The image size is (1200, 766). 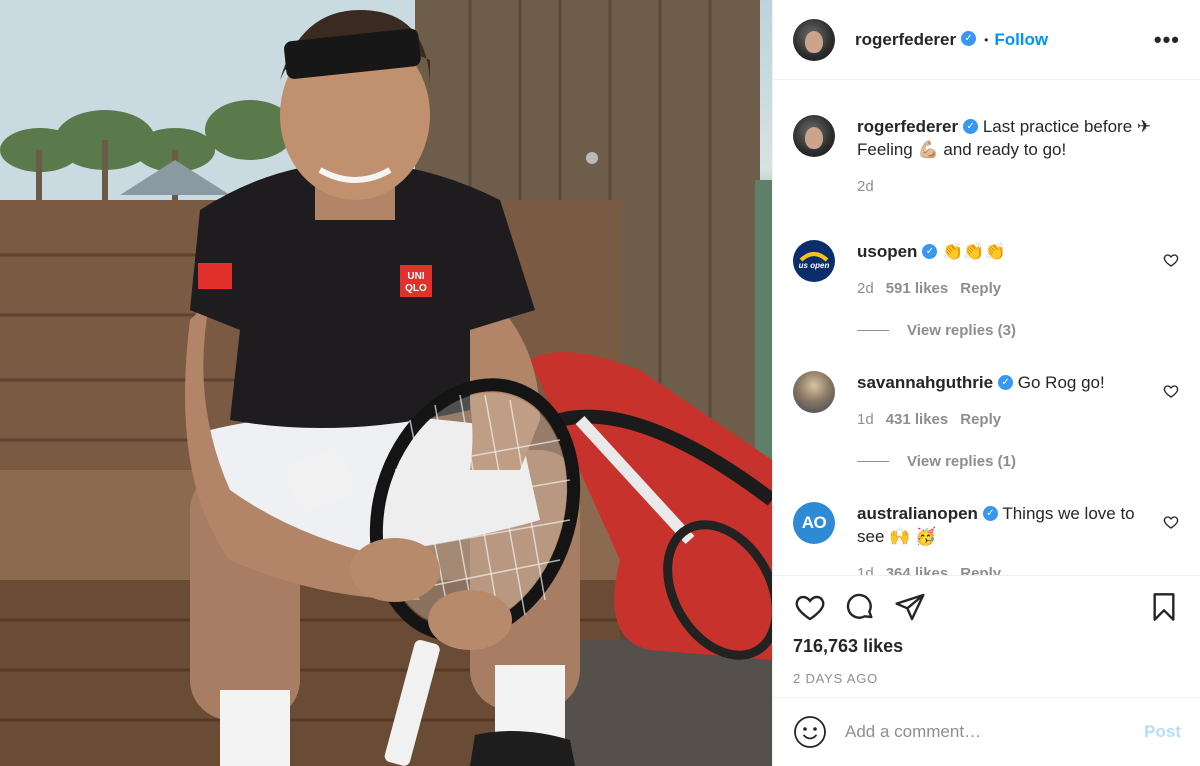 What do you see at coordinates (814, 136) in the screenshot?
I see `caption-avatar` at bounding box center [814, 136].